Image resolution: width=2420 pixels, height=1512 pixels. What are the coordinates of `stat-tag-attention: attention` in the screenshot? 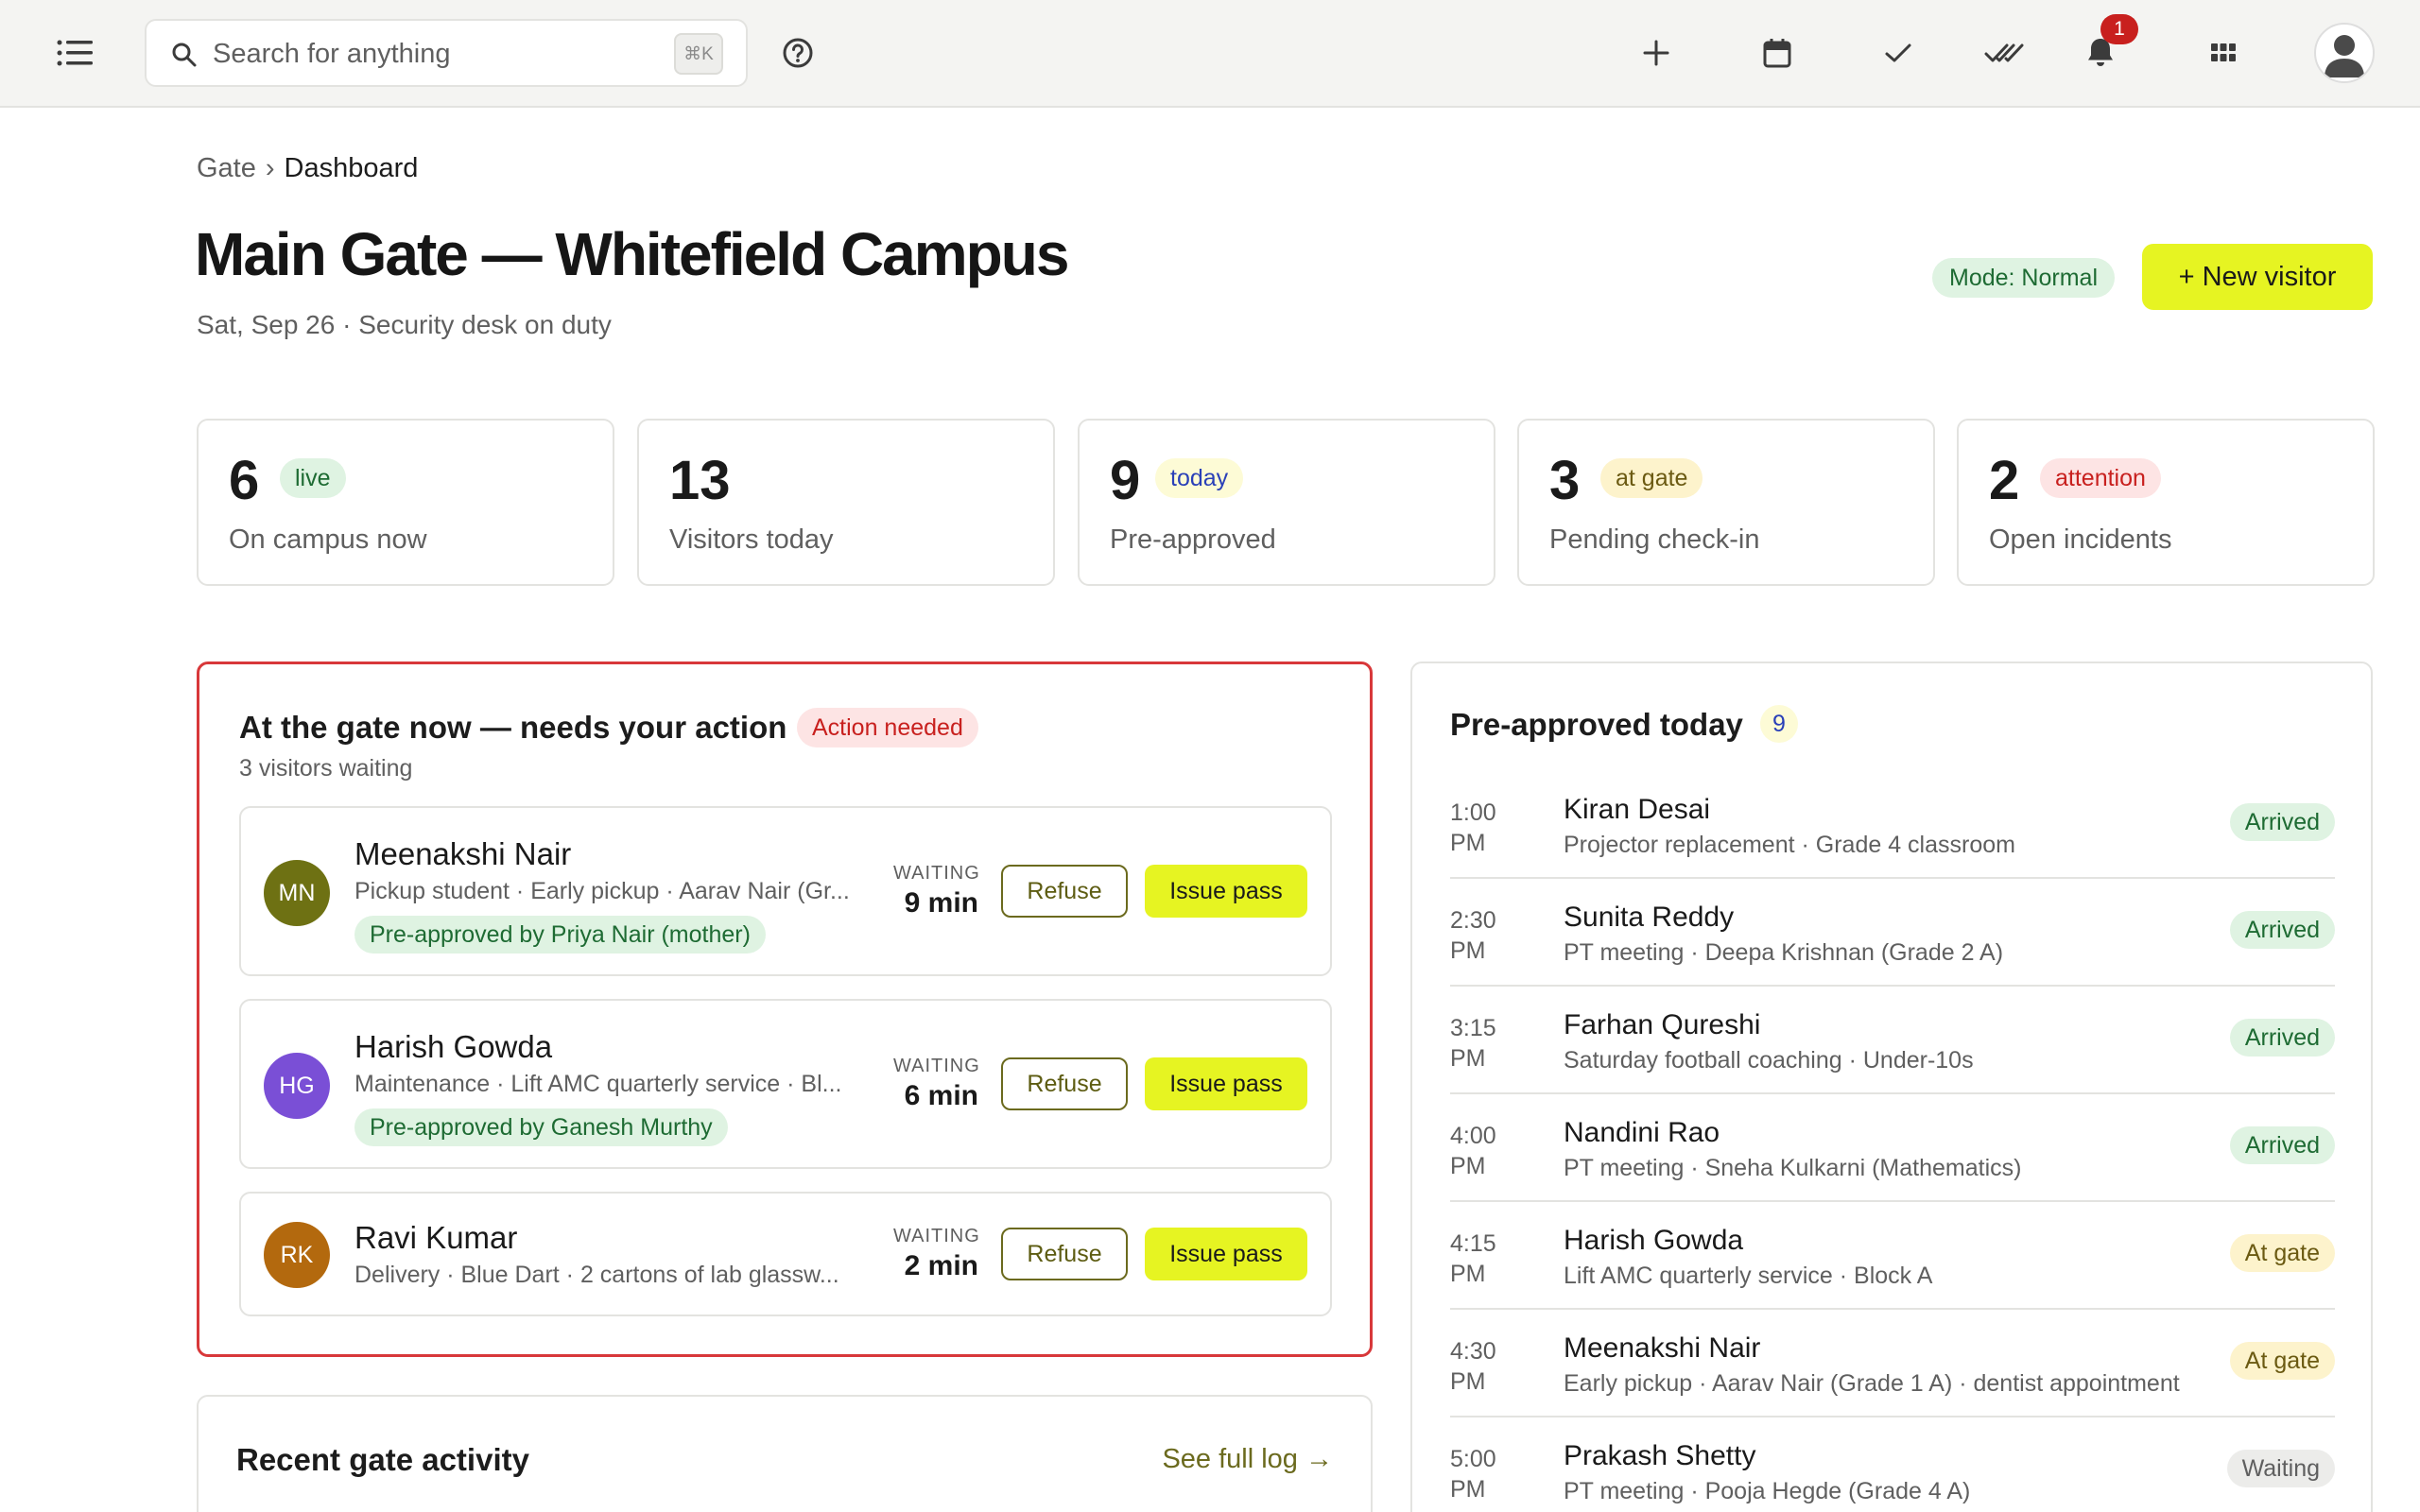 It's located at (2100, 478).